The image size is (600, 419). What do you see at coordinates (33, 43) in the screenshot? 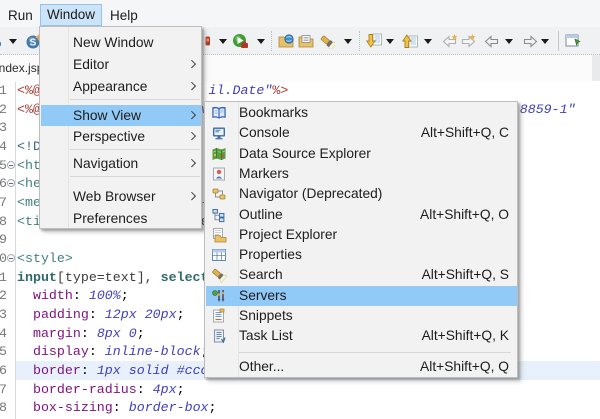
I see `svg-text: S` at bounding box center [33, 43].